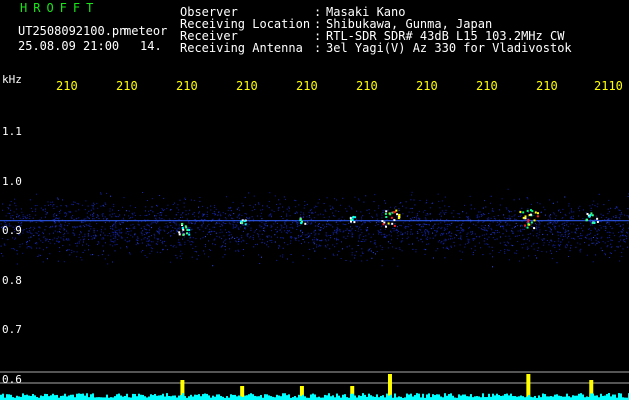 This screenshot has width=629, height=400. I want to click on x-tick: 210, so click(427, 86).